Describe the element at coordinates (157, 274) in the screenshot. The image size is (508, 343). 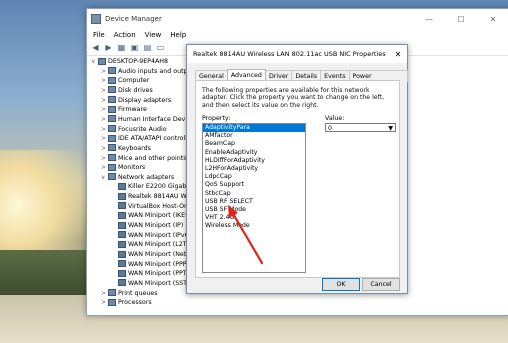
I see `tree-node-label: WAN Miniport (PPT` at that location.